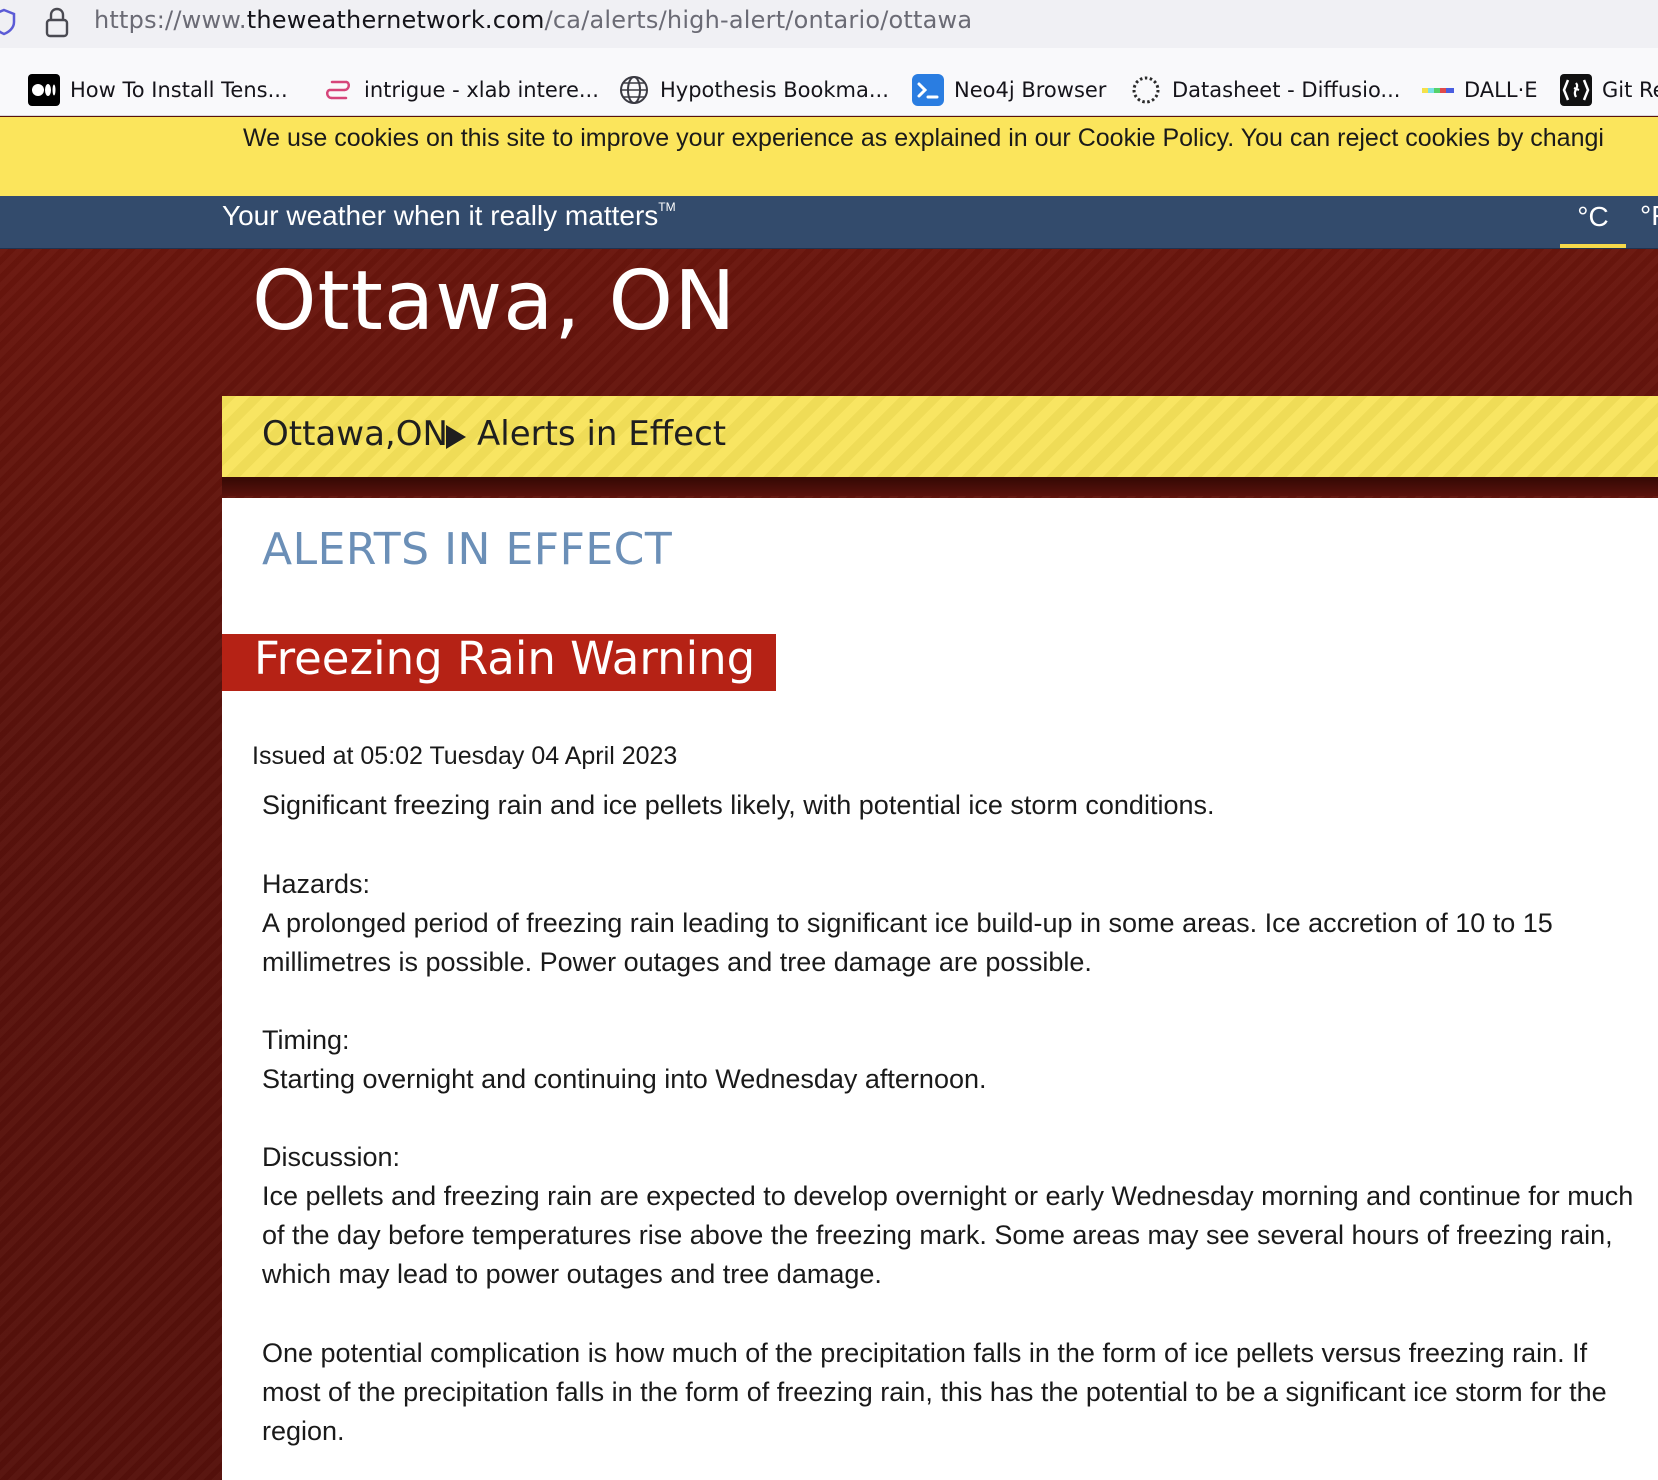 This screenshot has height=1480, width=1658. Describe the element at coordinates (1501, 90) in the screenshot. I see `bookmark-label: DALL·E` at that location.